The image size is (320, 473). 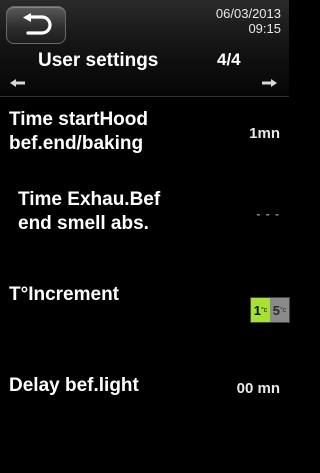 I want to click on increment-option-5: 5 °c, so click(x=279, y=310).